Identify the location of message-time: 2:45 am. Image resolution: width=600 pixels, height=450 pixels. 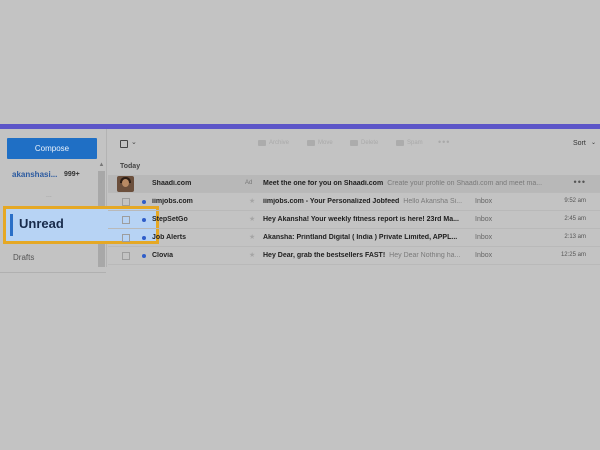
(575, 219).